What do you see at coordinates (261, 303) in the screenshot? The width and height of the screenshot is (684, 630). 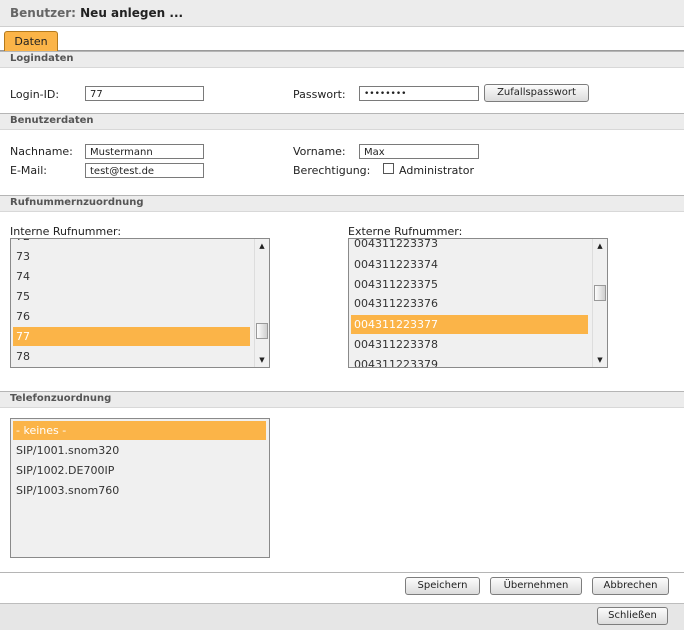 I see `internal-list-scrollbar: ▲ ▼` at bounding box center [261, 303].